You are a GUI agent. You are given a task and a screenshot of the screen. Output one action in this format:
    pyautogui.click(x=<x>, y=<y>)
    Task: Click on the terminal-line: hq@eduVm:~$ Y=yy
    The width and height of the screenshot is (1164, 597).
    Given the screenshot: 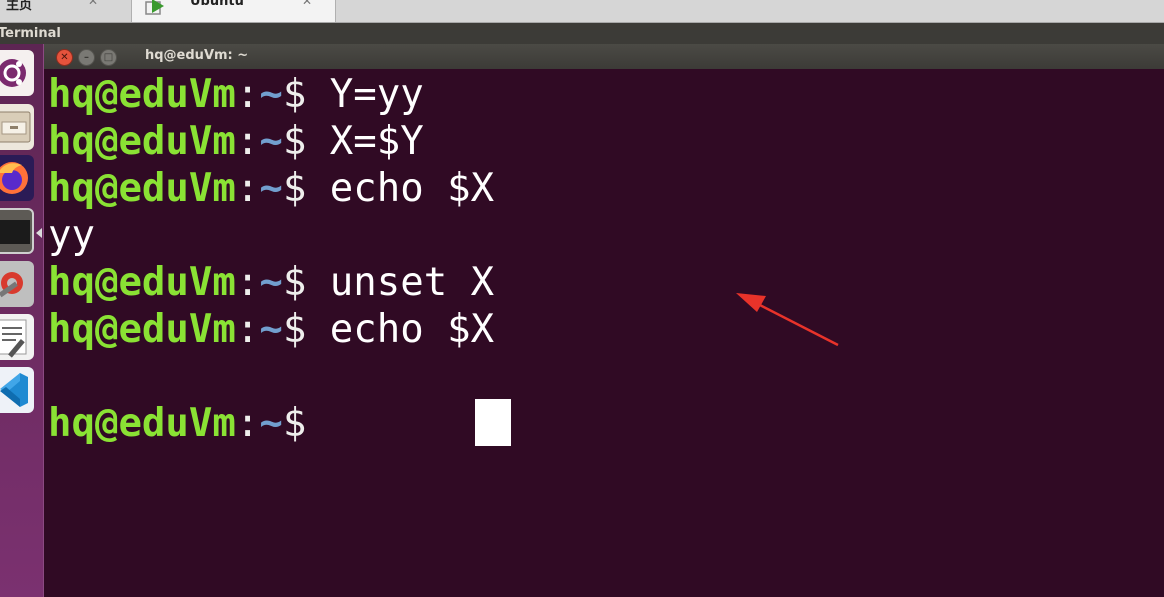 What is the action you would take?
    pyautogui.click(x=236, y=95)
    